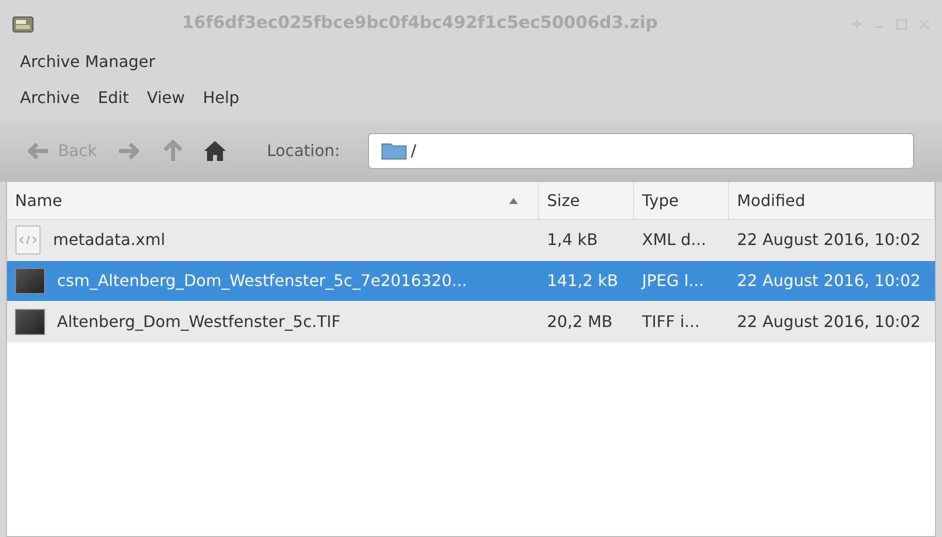  I want to click on location-label: Location:, so click(303, 151).